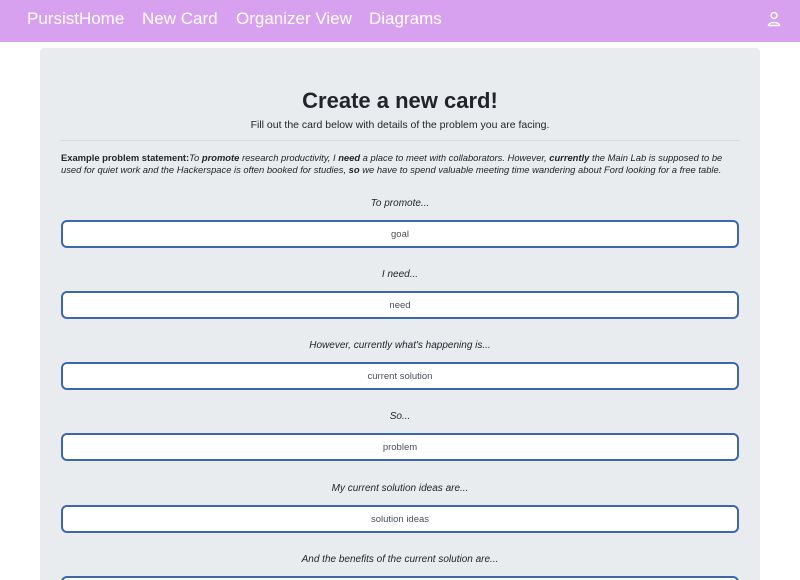 This screenshot has height=580, width=800. Describe the element at coordinates (405, 19) in the screenshot. I see `nav-link-diagrams: Diagrams` at that location.